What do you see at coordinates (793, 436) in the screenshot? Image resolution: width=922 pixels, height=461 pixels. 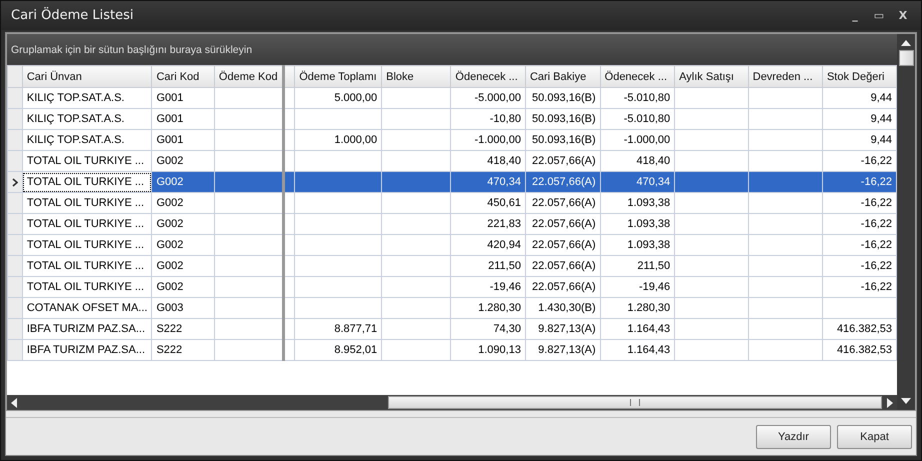 I see `print-button: Yazdır` at bounding box center [793, 436].